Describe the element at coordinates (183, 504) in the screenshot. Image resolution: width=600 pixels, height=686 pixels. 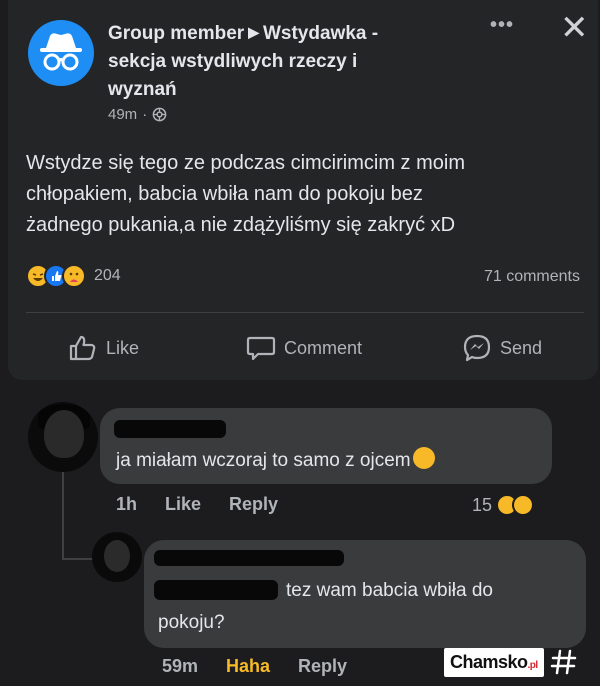
I see `comment-like-button: Like` at that location.